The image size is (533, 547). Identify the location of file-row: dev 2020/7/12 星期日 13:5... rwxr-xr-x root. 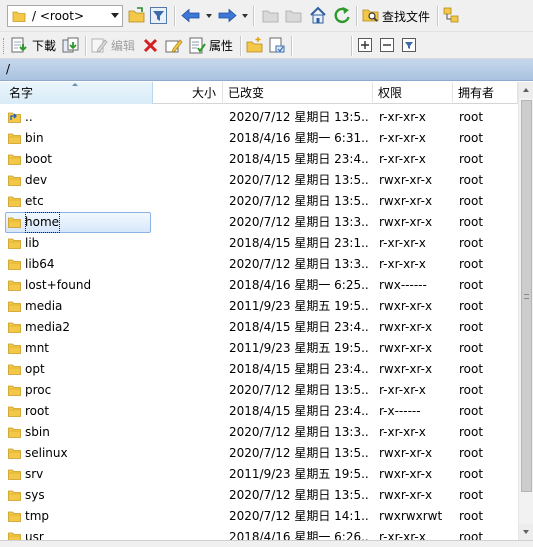
(259, 180).